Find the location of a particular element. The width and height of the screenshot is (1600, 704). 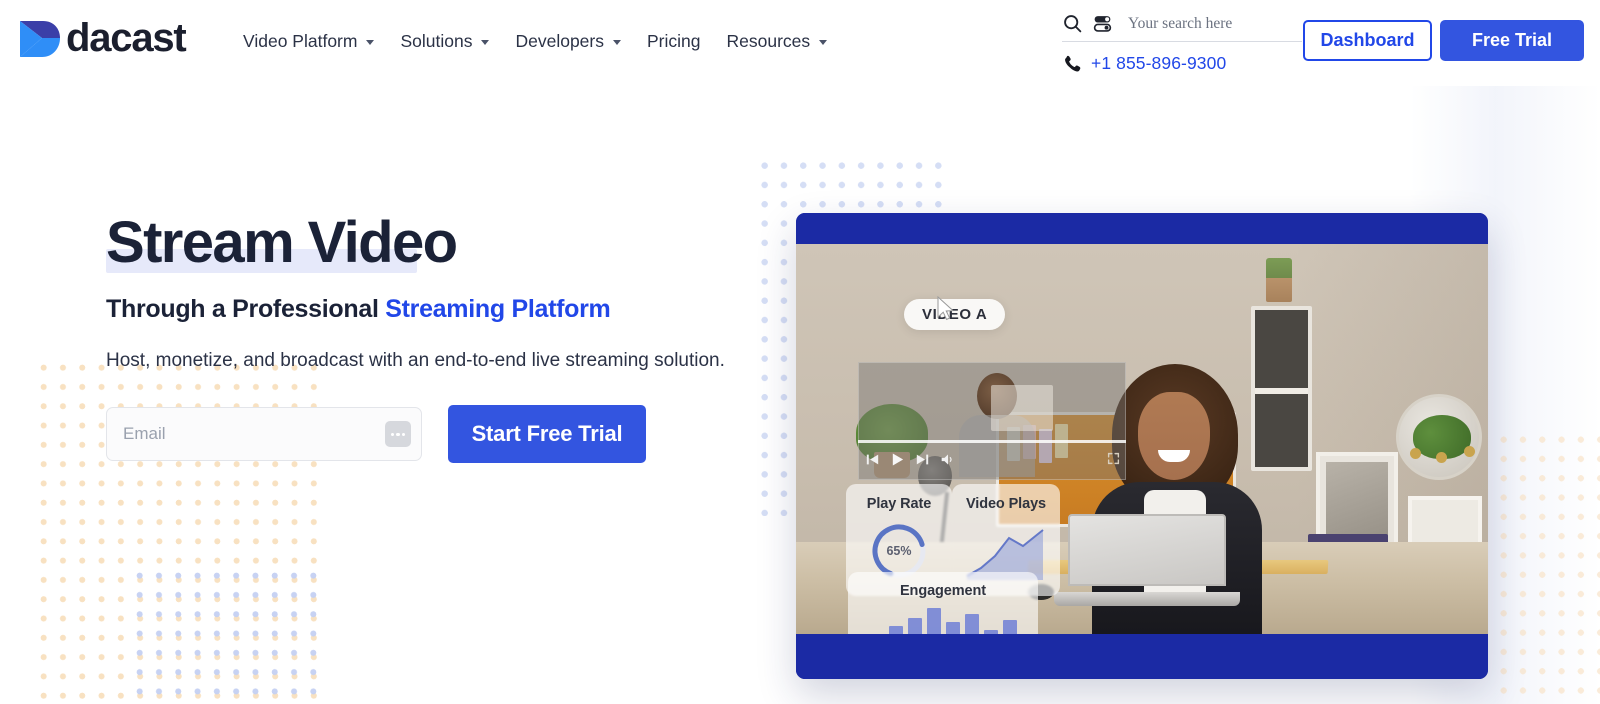

laptop-base is located at coordinates (1147, 599).